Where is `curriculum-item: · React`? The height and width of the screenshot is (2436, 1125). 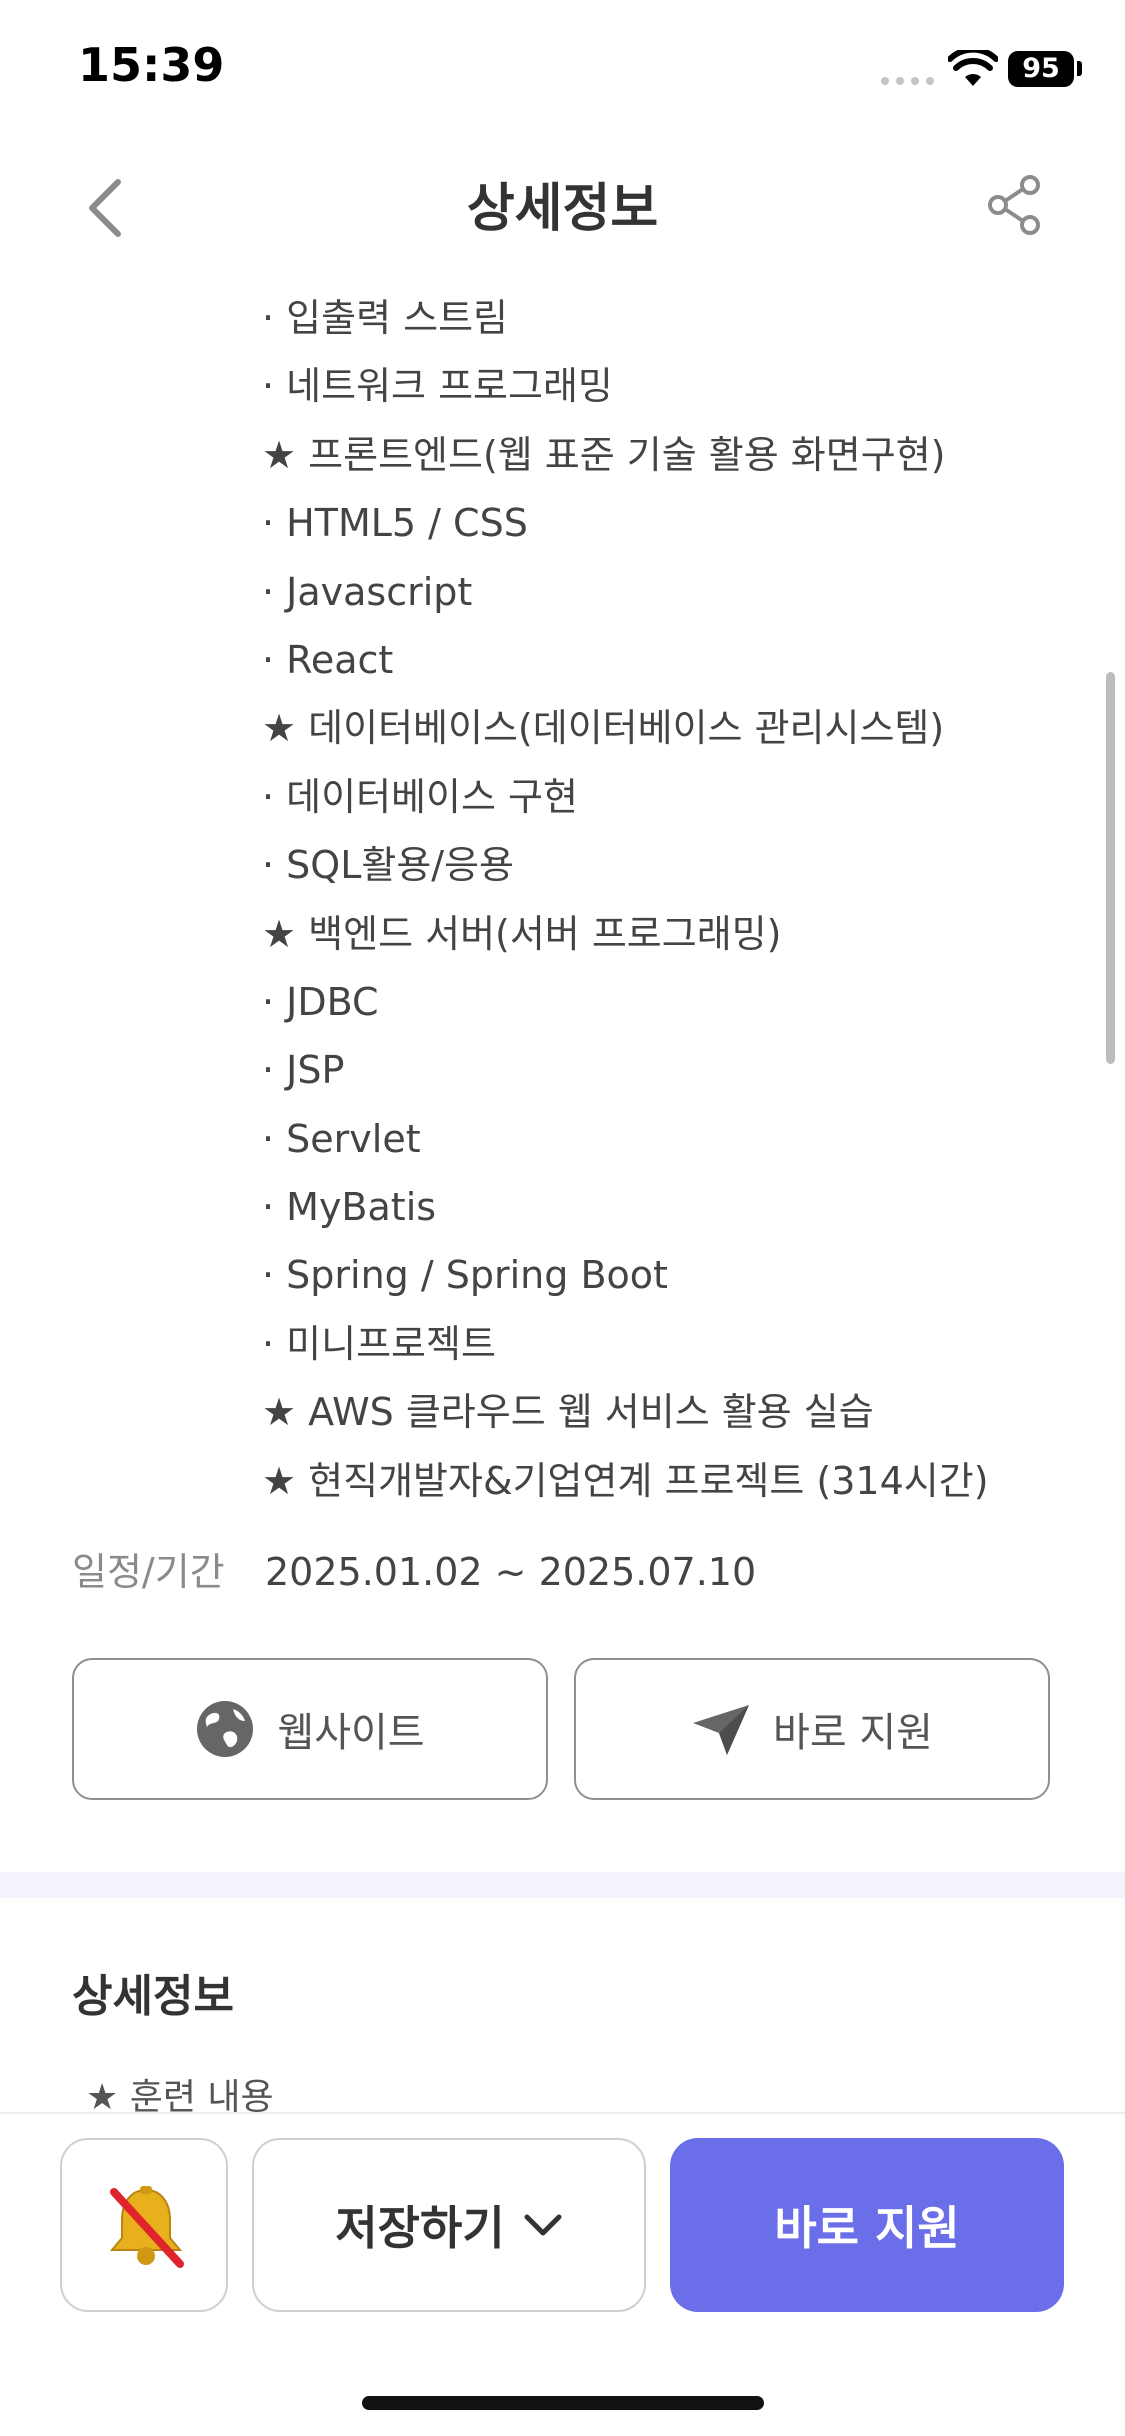 curriculum-item: · React is located at coordinates (328, 659).